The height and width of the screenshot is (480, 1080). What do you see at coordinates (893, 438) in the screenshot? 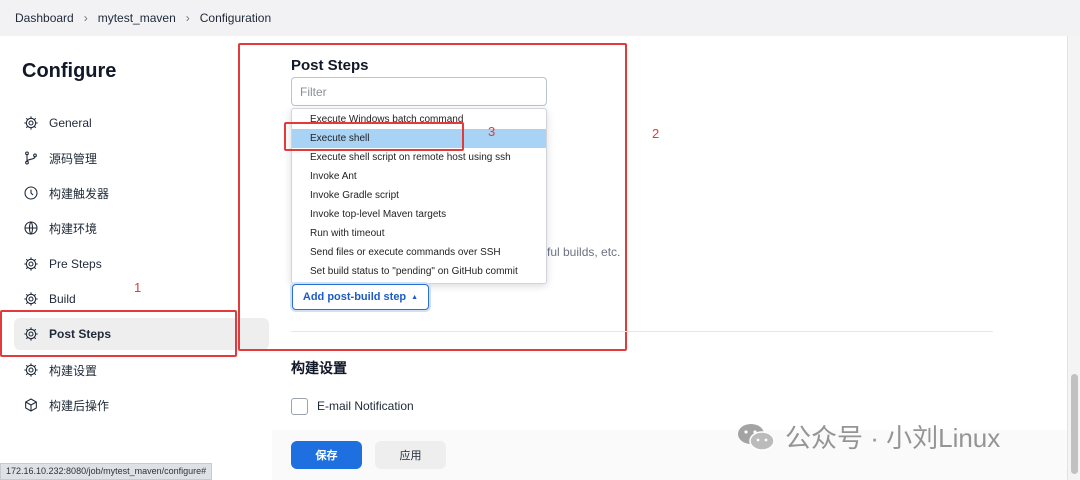
I see `watermark-text: 公众号 · 小刘Linux` at bounding box center [893, 438].